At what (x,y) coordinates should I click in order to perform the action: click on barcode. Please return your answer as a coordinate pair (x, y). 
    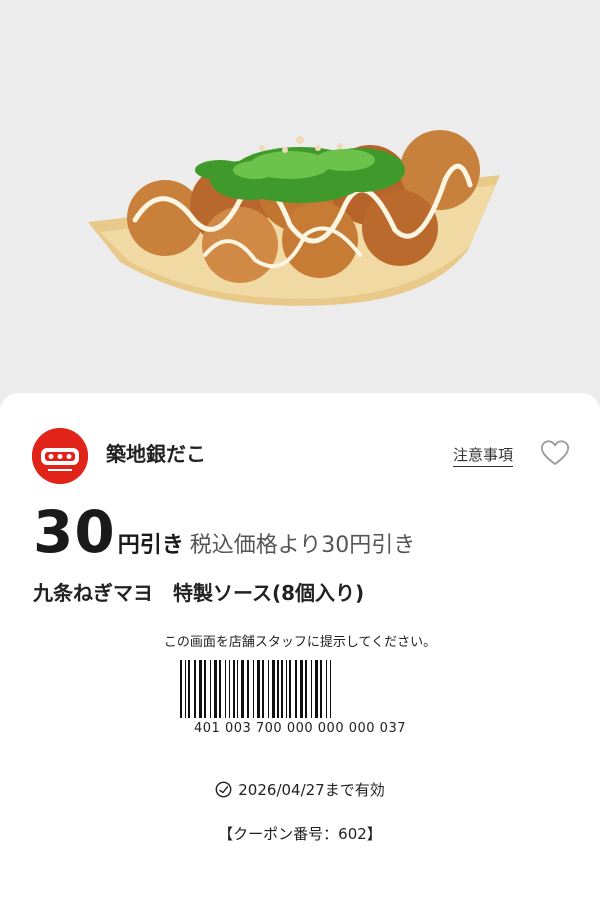
    Looking at the image, I should click on (255, 689).